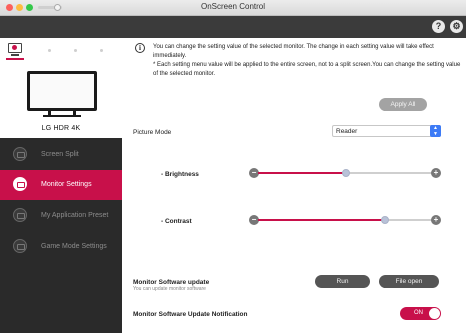 The height and width of the screenshot is (333, 466). I want to click on monitor-illustration, so click(62, 91).